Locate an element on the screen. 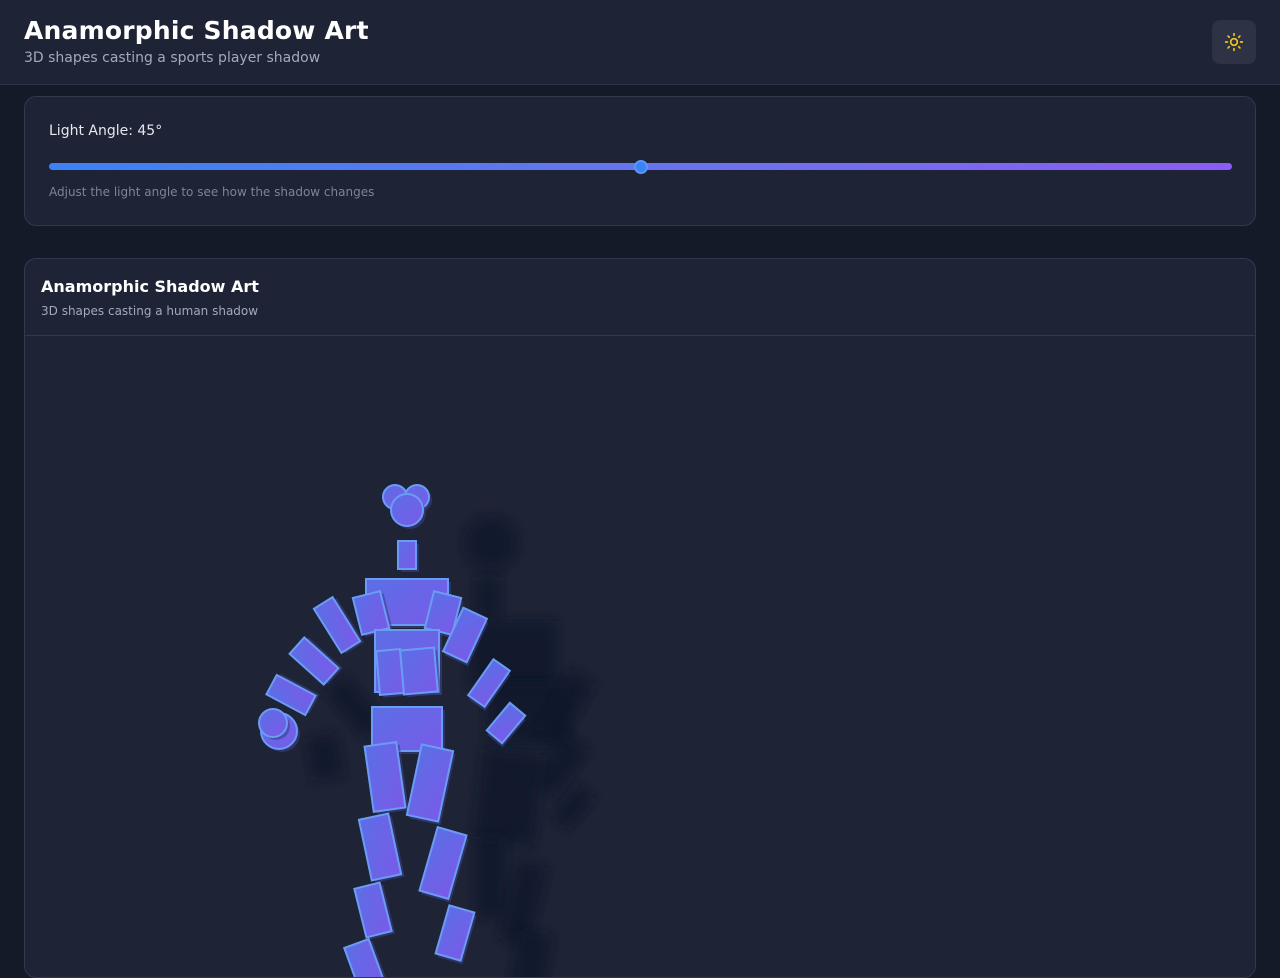 The height and width of the screenshot is (978, 1280). neck-block is located at coordinates (408, 556).